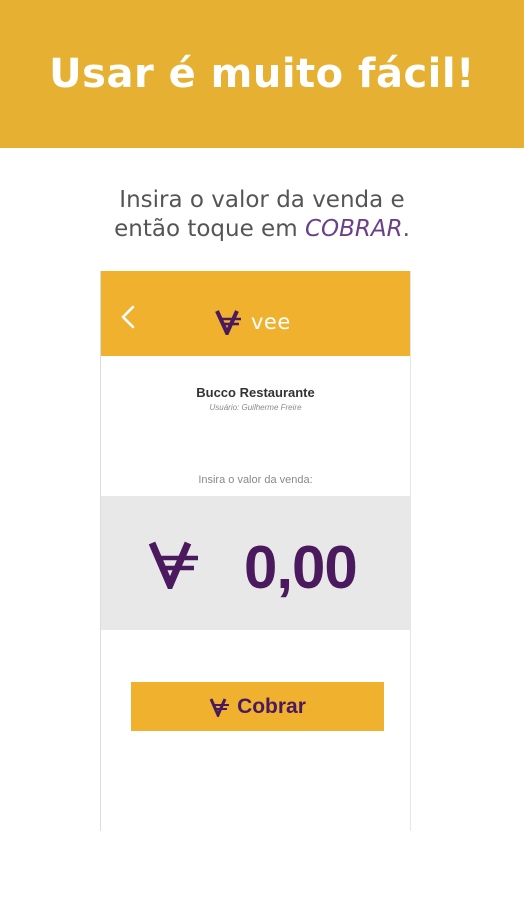 This screenshot has width=524, height=900. I want to click on charge-button: Cobrar, so click(257, 706).